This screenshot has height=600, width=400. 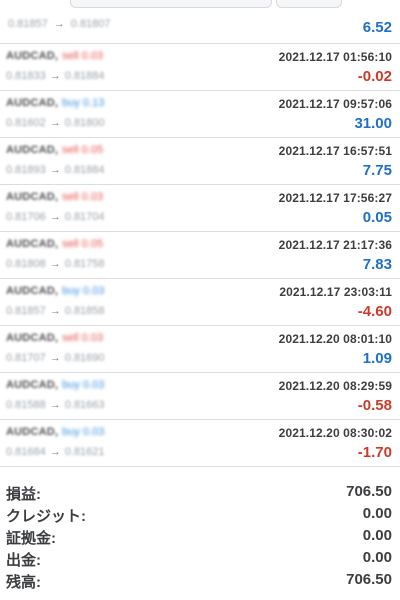 What do you see at coordinates (335, 151) in the screenshot?
I see `trade-time: 2021.12.17 16:57:51` at bounding box center [335, 151].